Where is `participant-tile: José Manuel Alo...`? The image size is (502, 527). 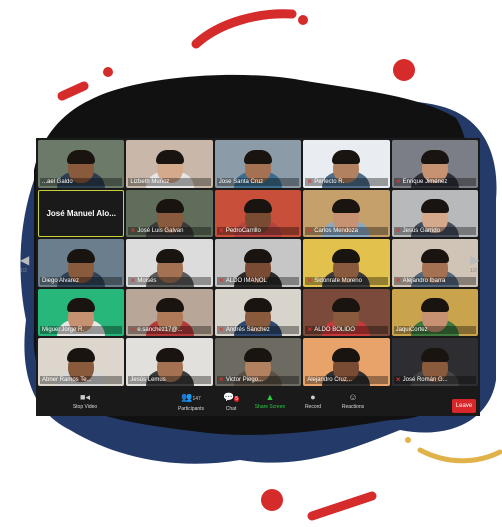
participant-tile: José Manuel Alo... is located at coordinates (81, 213).